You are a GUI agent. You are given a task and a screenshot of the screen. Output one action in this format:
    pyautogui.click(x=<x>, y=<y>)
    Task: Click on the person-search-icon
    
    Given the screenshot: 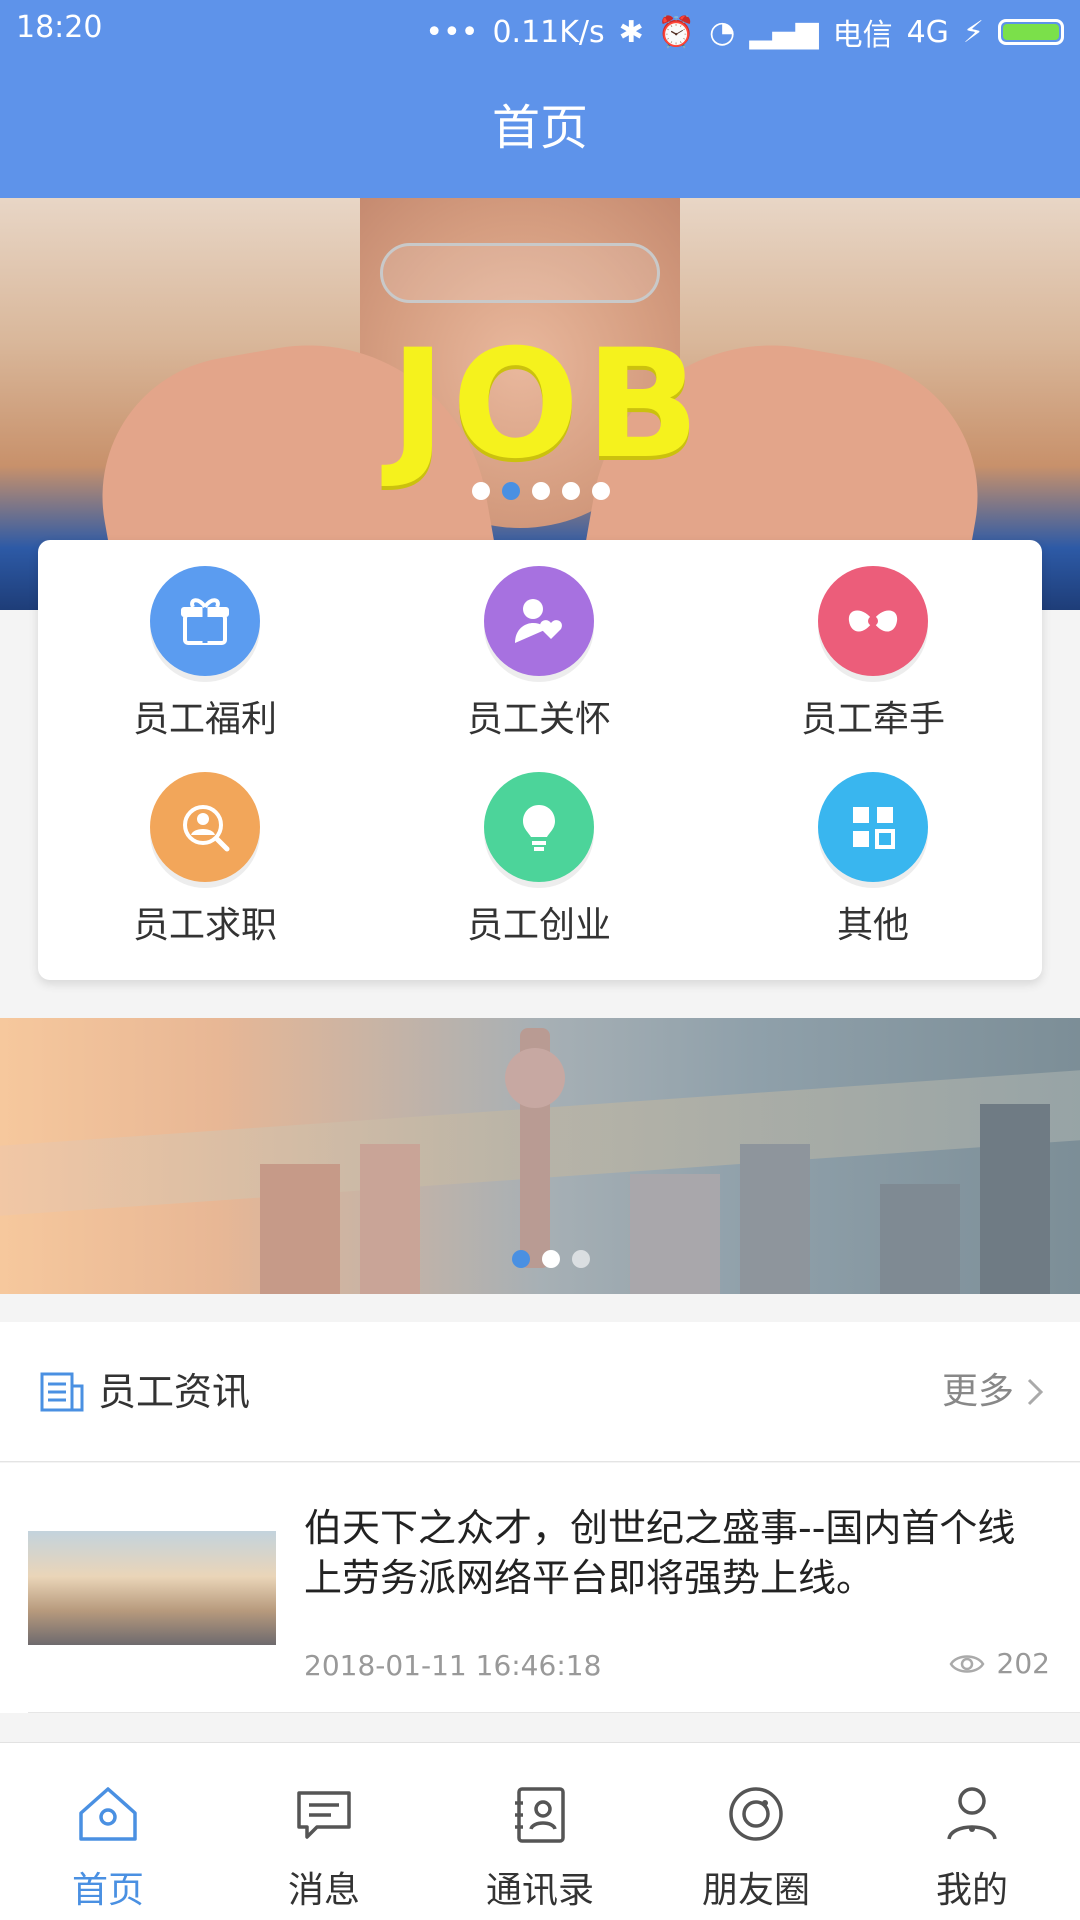 What is the action you would take?
    pyautogui.click(x=205, y=827)
    